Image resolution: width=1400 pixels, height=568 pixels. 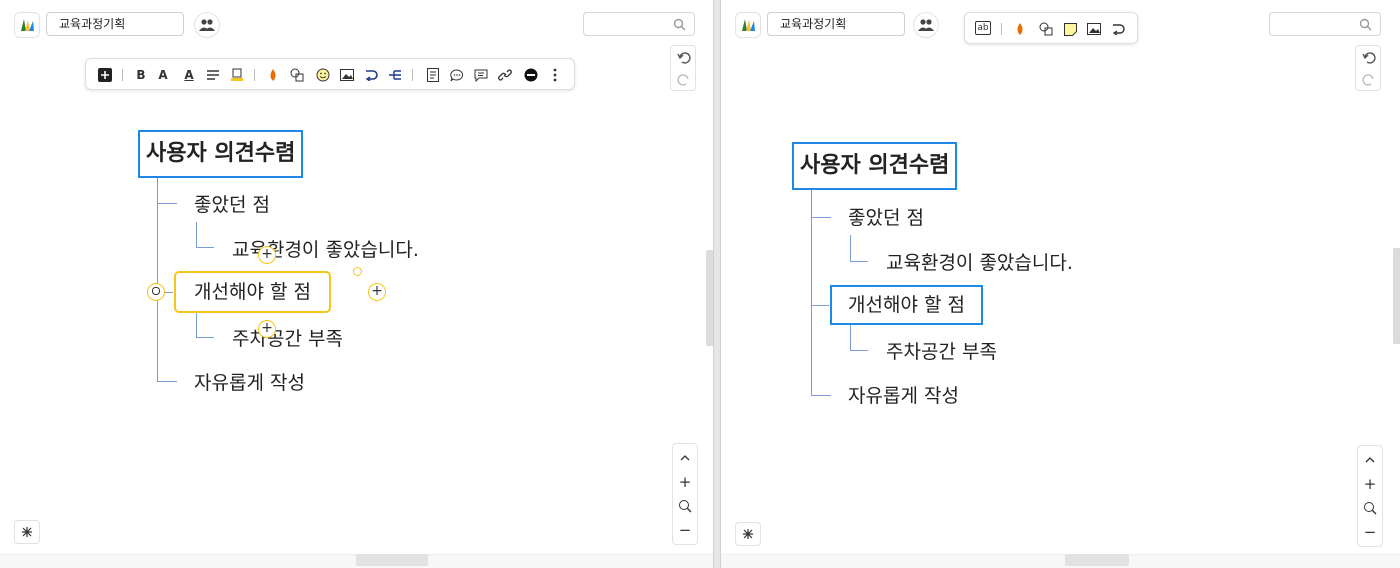 What do you see at coordinates (267, 329) in the screenshot?
I see `add-sibling-below-handle: +` at bounding box center [267, 329].